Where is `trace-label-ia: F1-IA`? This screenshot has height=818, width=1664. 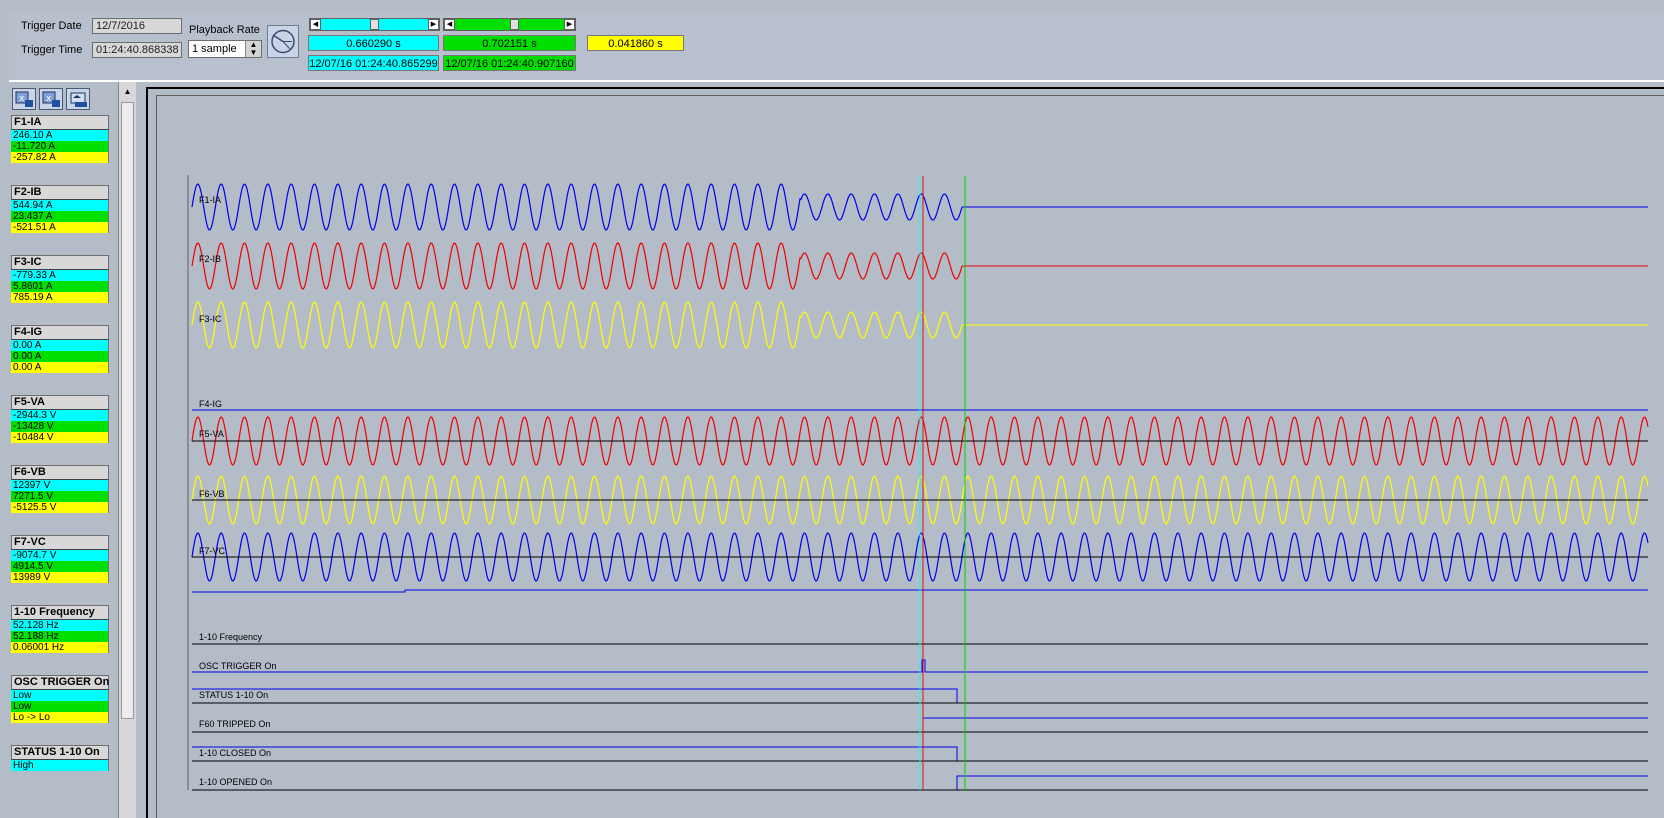 trace-label-ia: F1-IA is located at coordinates (210, 200).